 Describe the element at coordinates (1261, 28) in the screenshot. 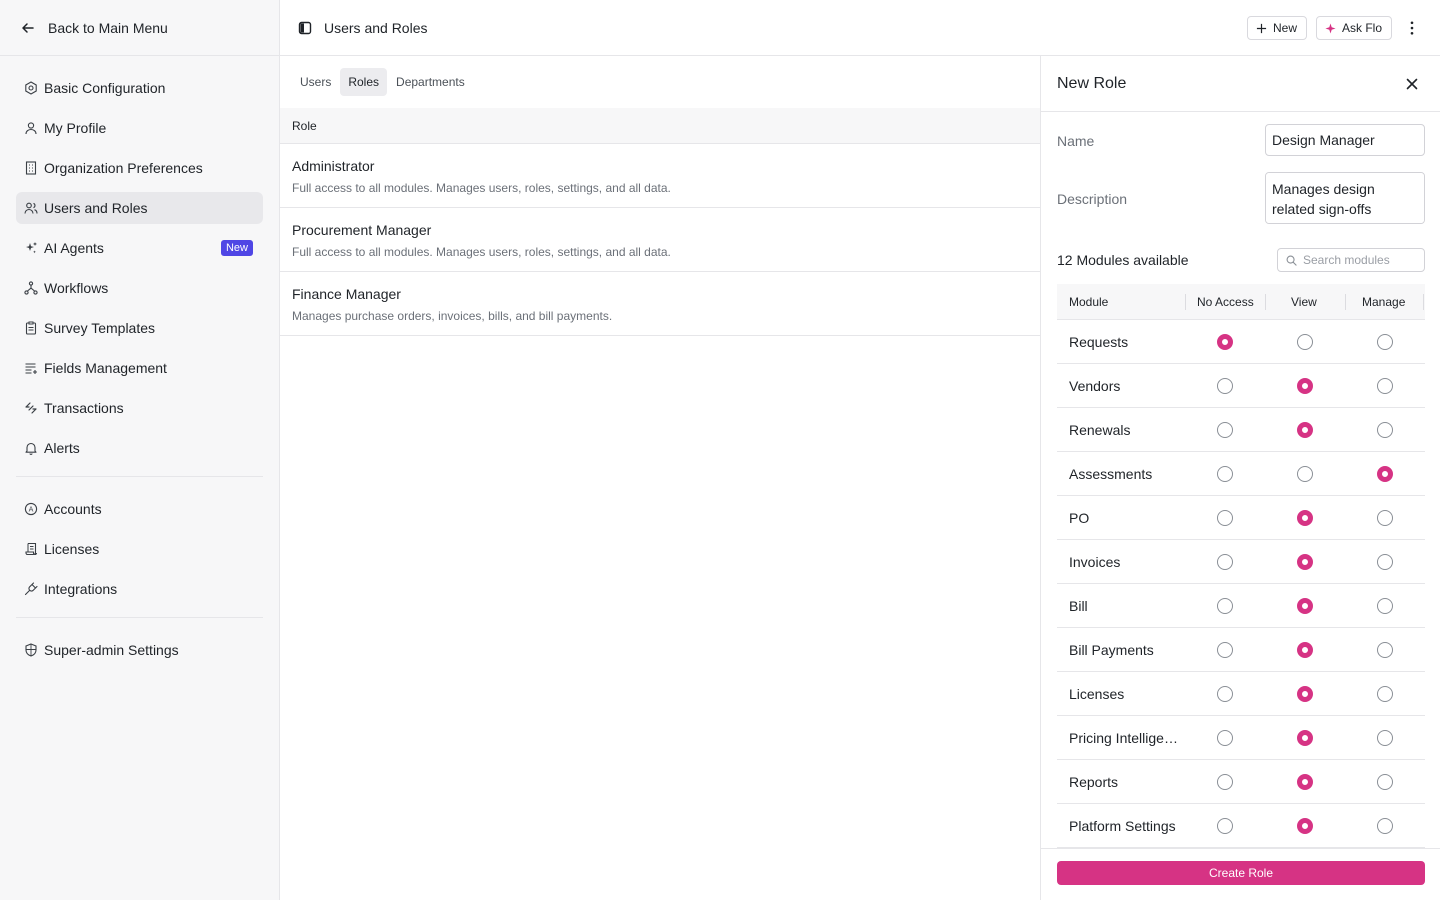

I see `plus-icon` at that location.